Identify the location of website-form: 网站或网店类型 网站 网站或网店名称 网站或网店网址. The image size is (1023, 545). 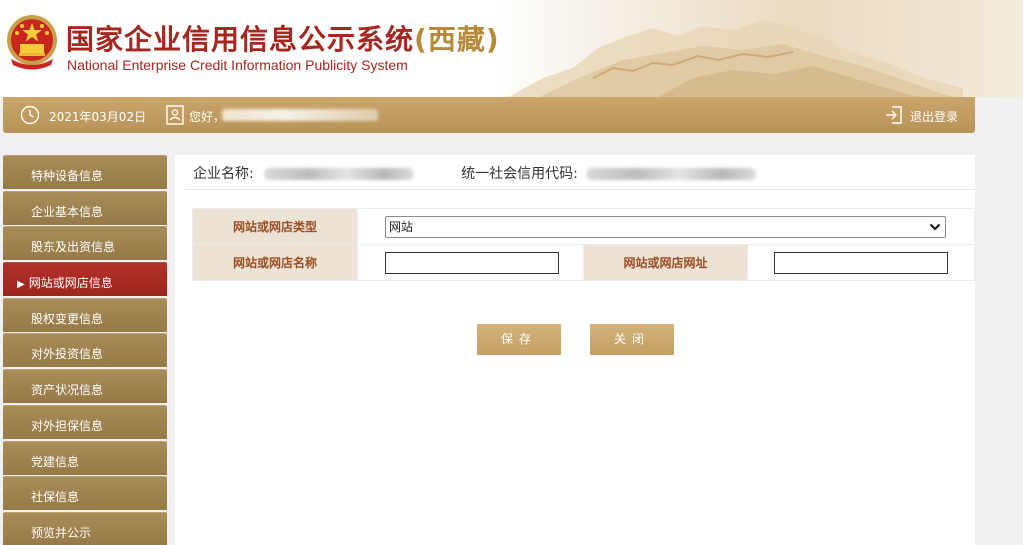
(583, 244).